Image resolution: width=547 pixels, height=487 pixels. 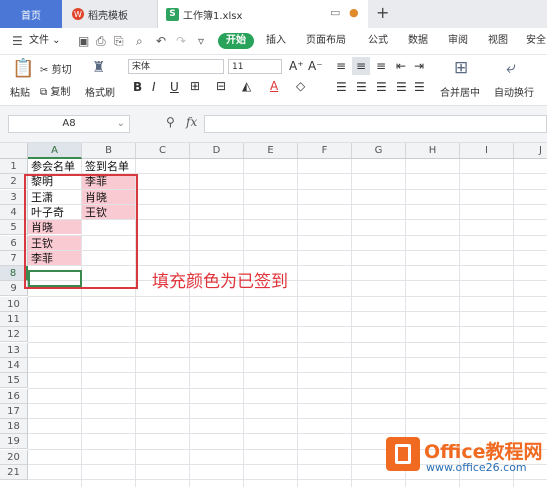 I want to click on format-painter-icon: ♜, so click(x=98, y=67).